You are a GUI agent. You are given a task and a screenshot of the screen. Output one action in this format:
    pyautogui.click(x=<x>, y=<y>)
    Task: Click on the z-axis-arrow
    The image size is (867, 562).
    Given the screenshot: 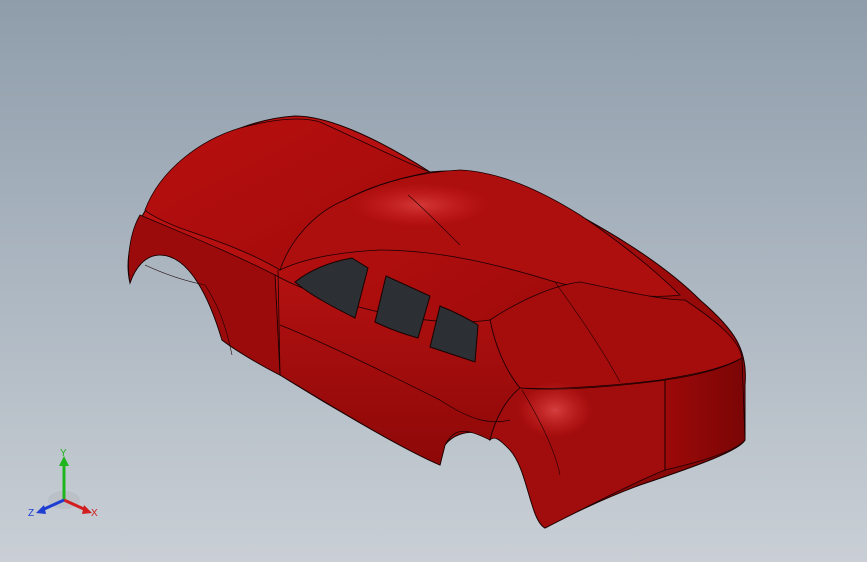 What is the action you would take?
    pyautogui.click(x=41, y=509)
    